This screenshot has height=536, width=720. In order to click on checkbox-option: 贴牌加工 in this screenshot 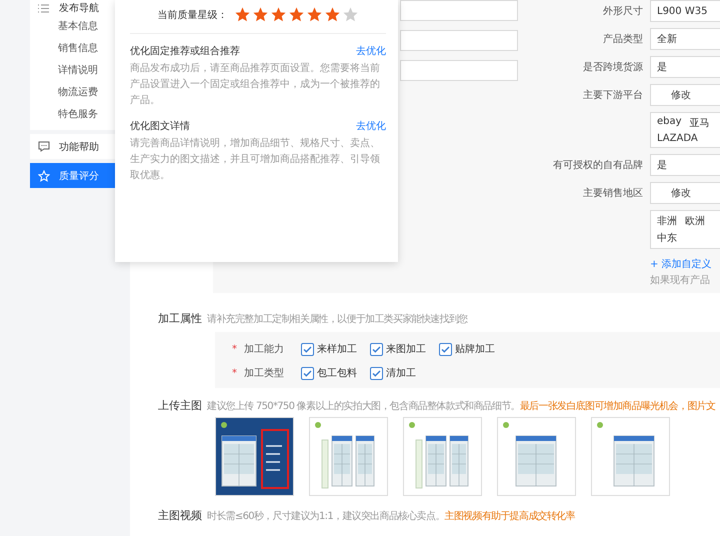, I will do `click(467, 349)`.